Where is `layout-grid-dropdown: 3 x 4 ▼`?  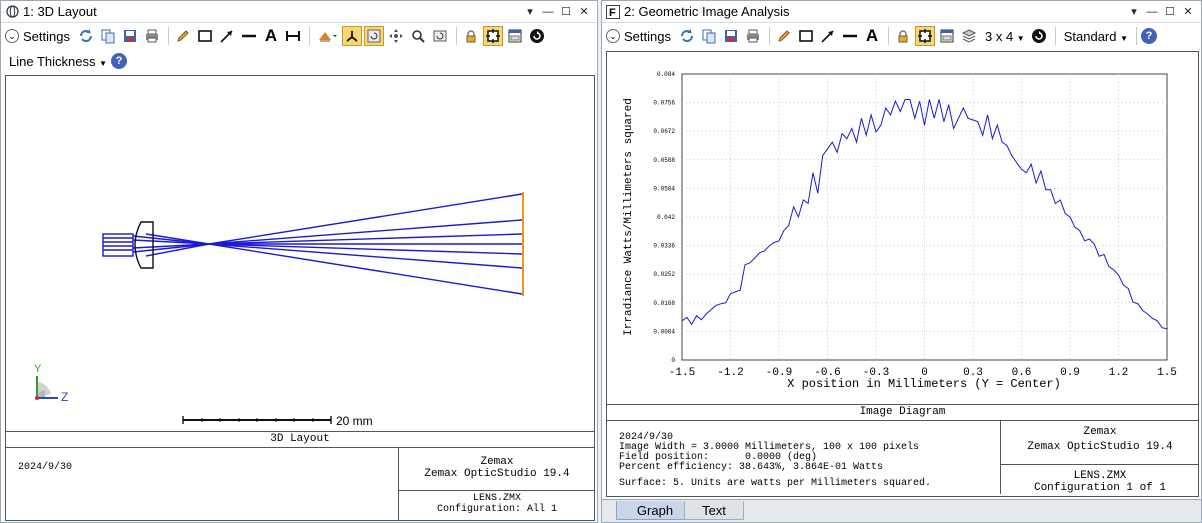 layout-grid-dropdown: 3 x 4 ▼ is located at coordinates (1005, 36).